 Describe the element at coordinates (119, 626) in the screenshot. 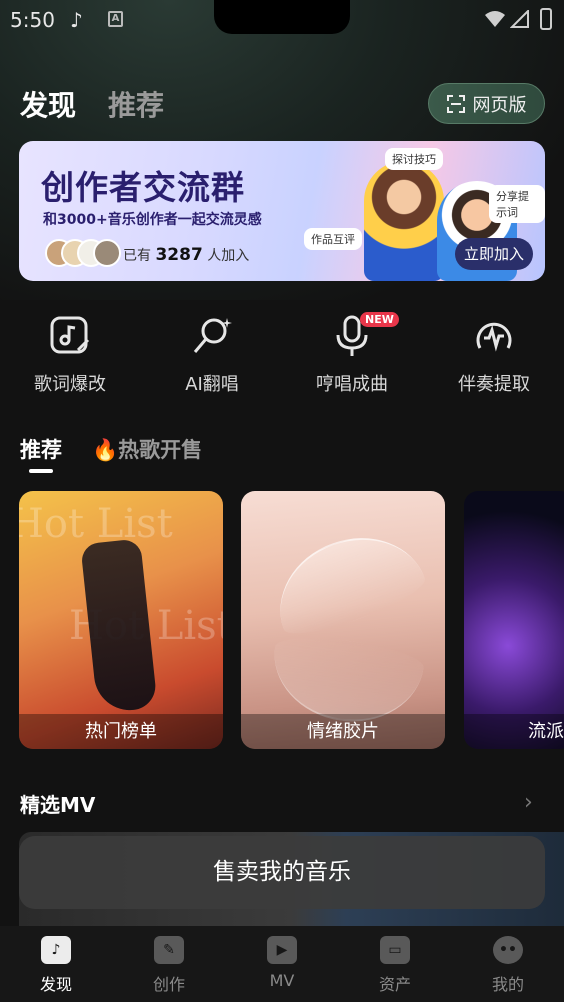

I see `silhouette-figure-image` at that location.